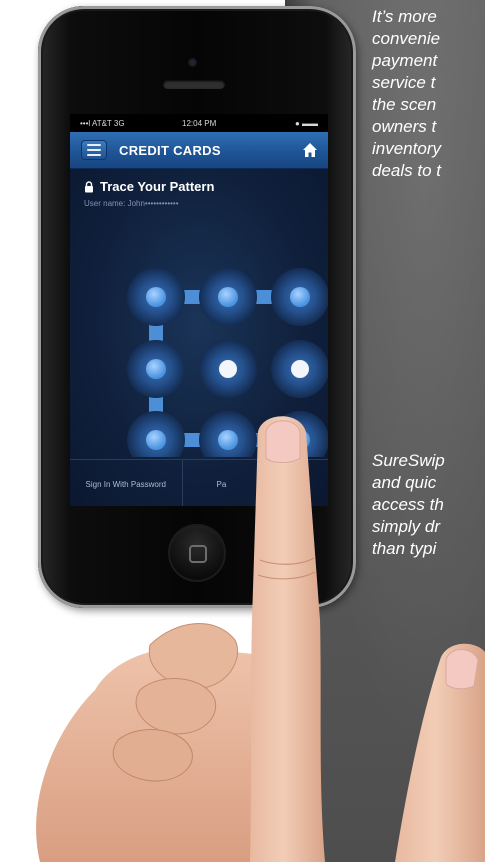  What do you see at coordinates (287, 639) in the screenshot?
I see `index-finger` at bounding box center [287, 639].